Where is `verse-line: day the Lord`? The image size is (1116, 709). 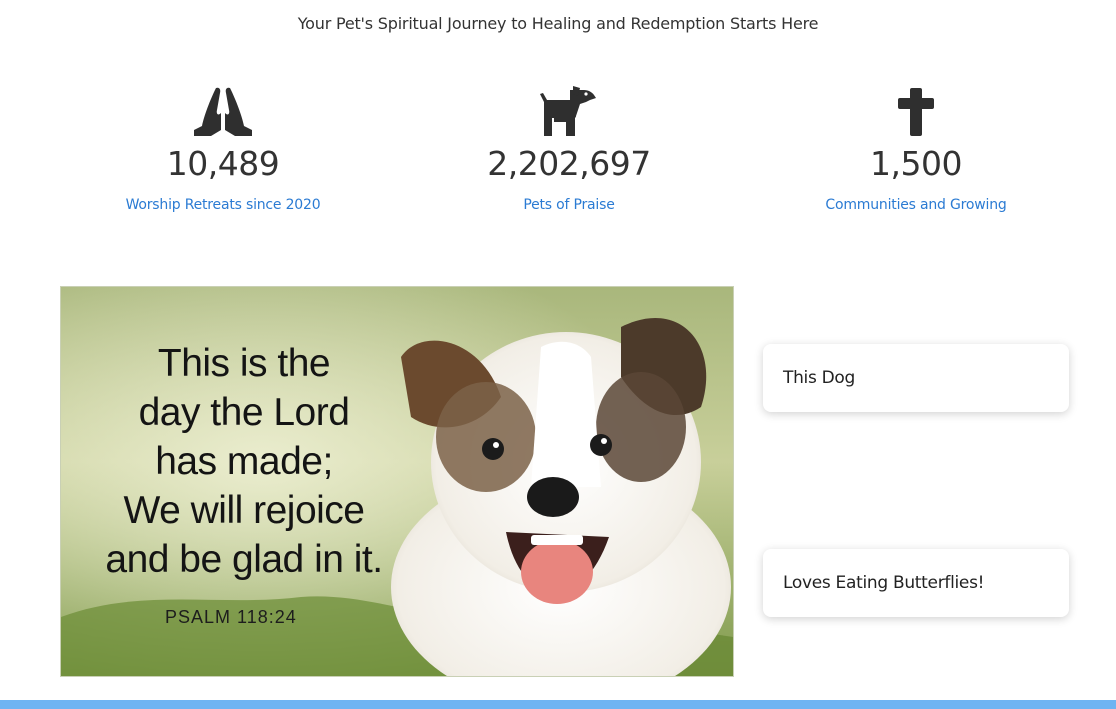 verse-line: day the Lord is located at coordinates (244, 412).